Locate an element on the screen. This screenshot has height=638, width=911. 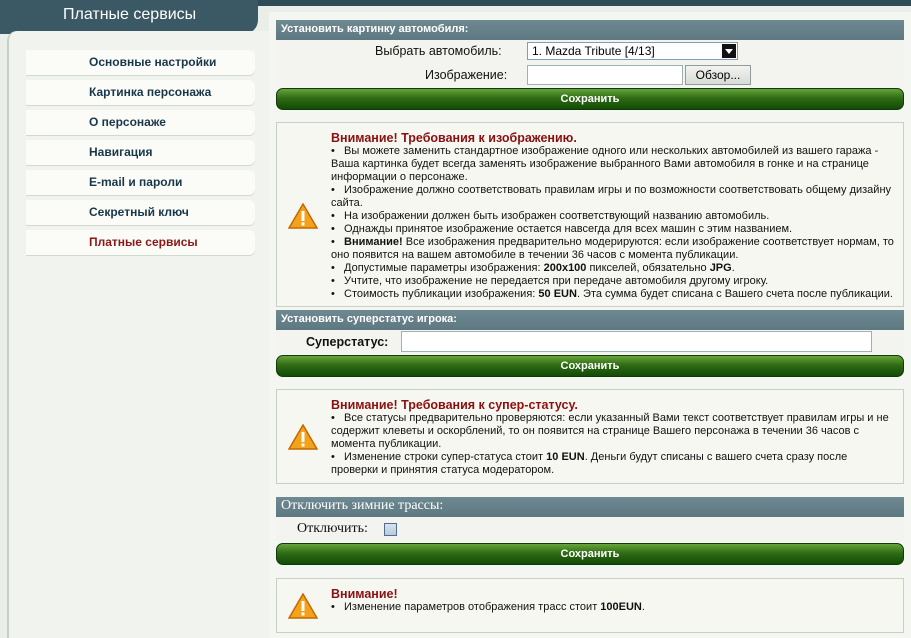
winter-tracks-form is located at coordinates (590, 529).